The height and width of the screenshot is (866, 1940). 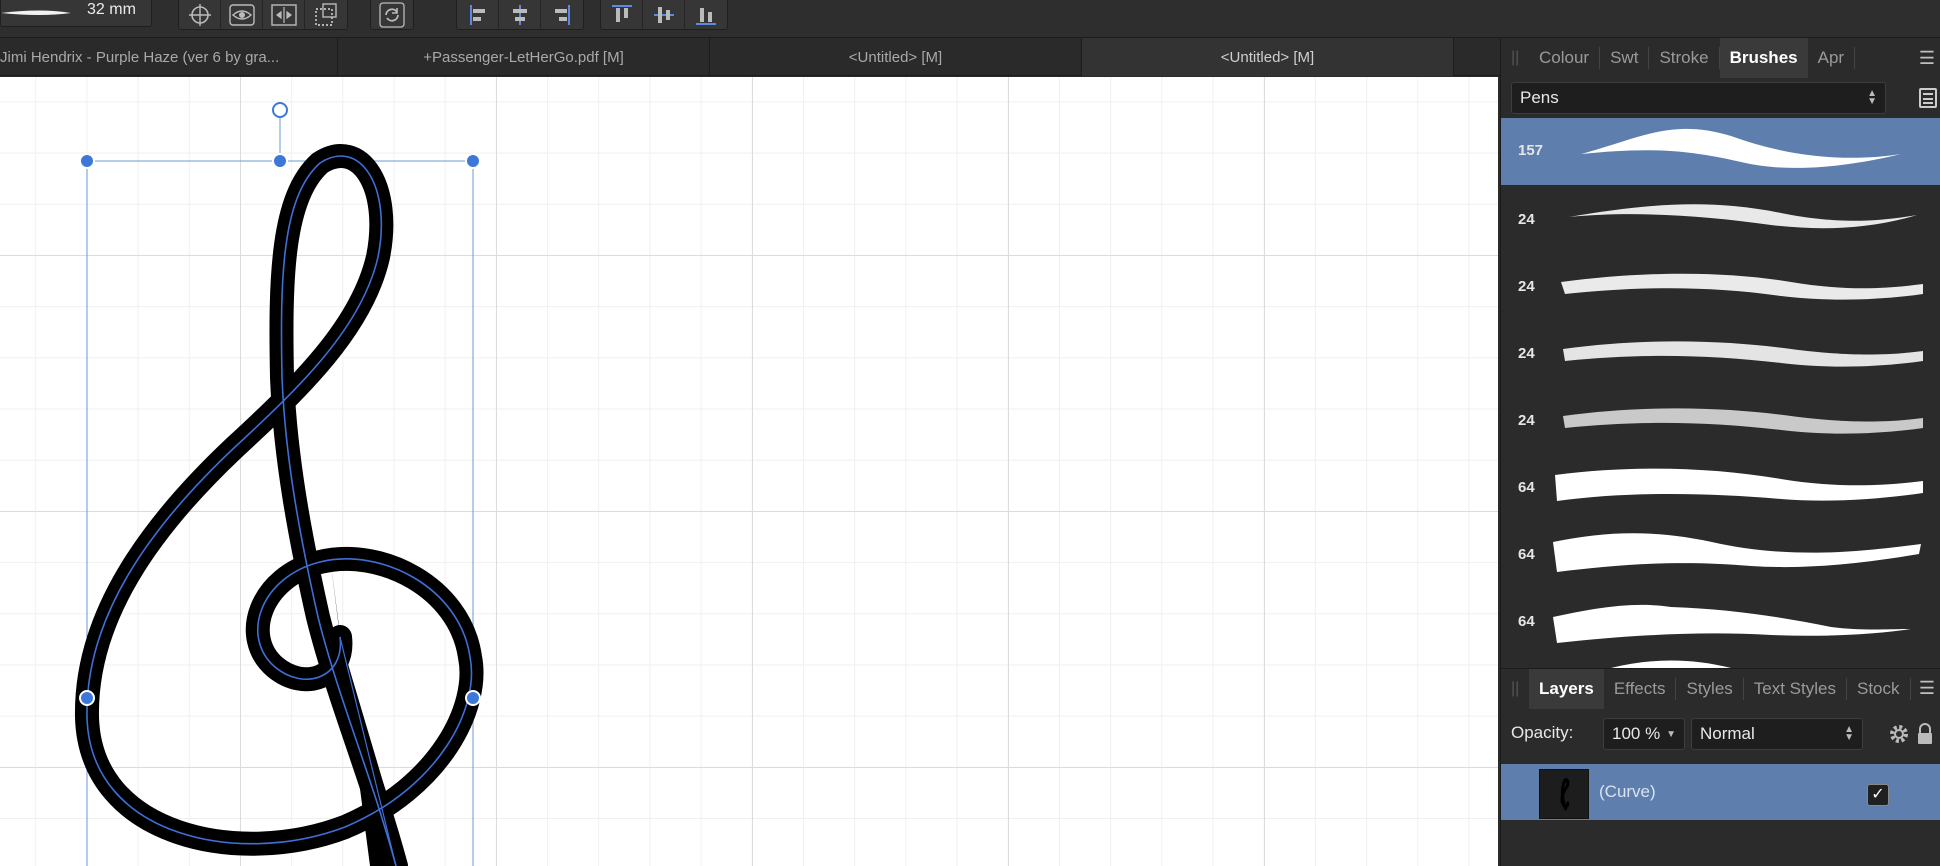 What do you see at coordinates (1832, 58) in the screenshot?
I see `tab-appearance: Apr` at bounding box center [1832, 58].